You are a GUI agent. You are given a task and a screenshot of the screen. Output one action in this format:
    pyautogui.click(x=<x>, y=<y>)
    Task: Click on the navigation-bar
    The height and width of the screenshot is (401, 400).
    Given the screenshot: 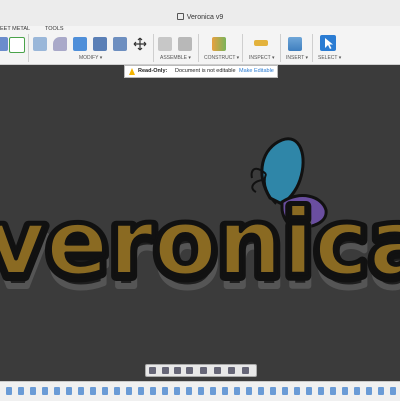 What is the action you would take?
    pyautogui.click(x=201, y=370)
    